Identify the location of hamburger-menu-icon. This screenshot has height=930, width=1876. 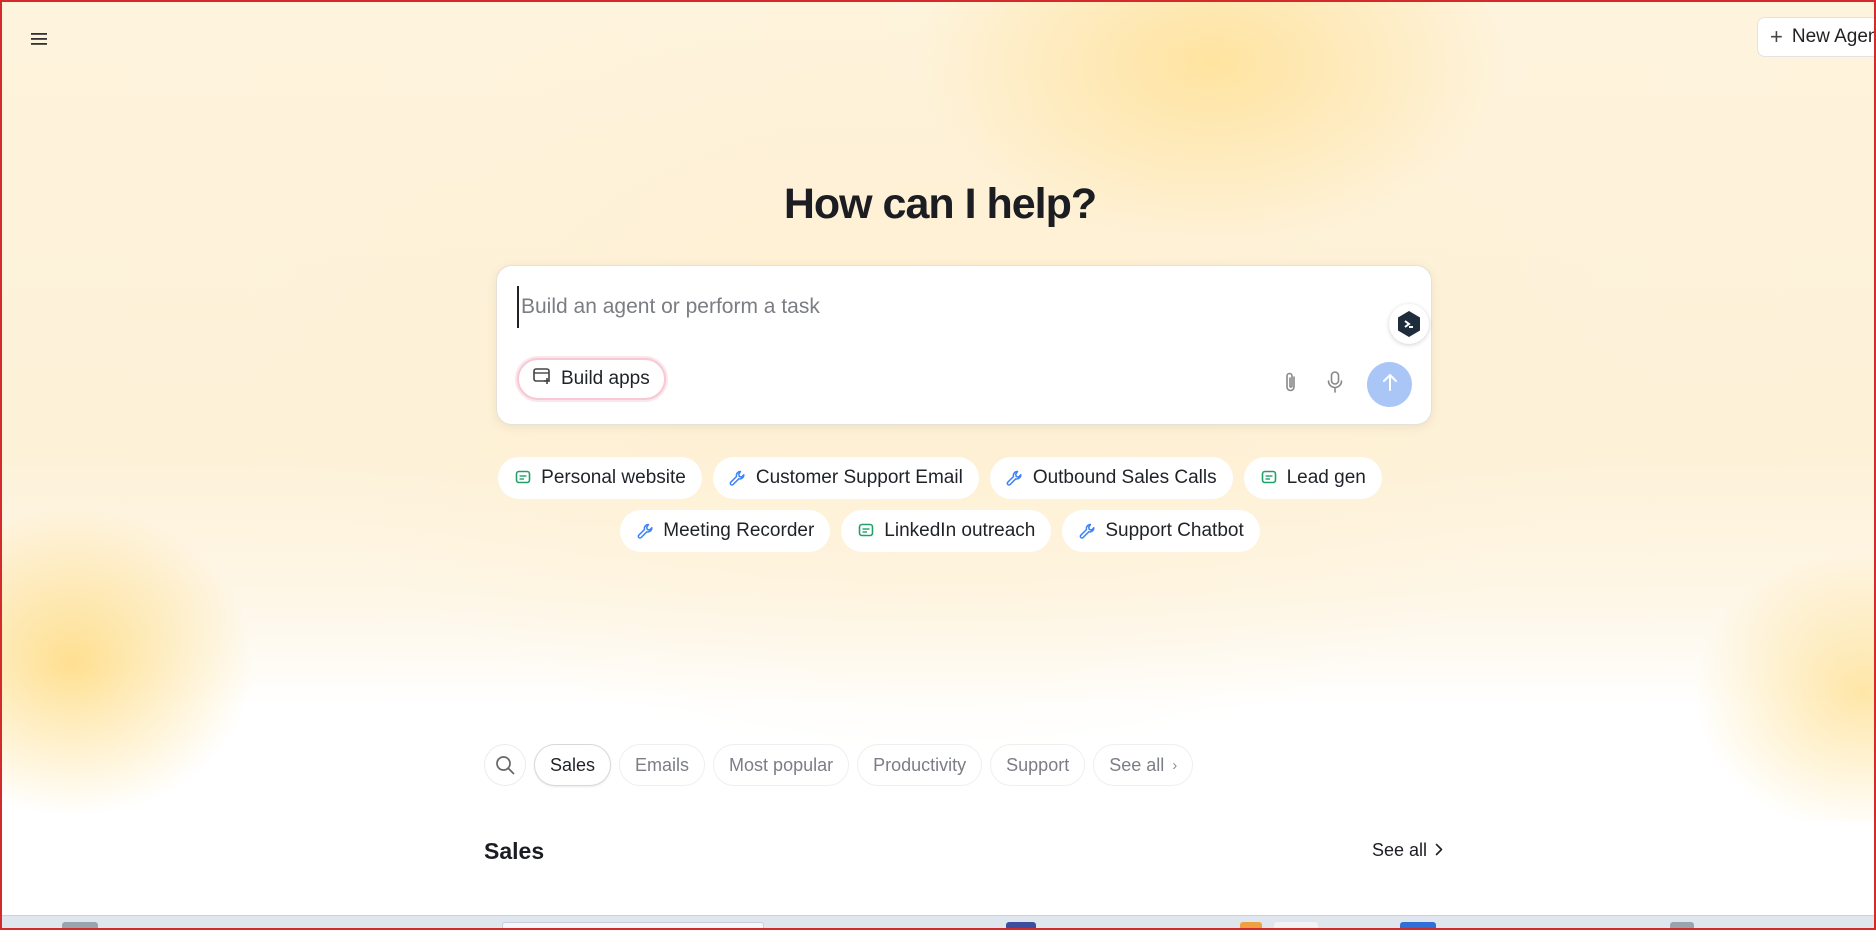
(39, 39).